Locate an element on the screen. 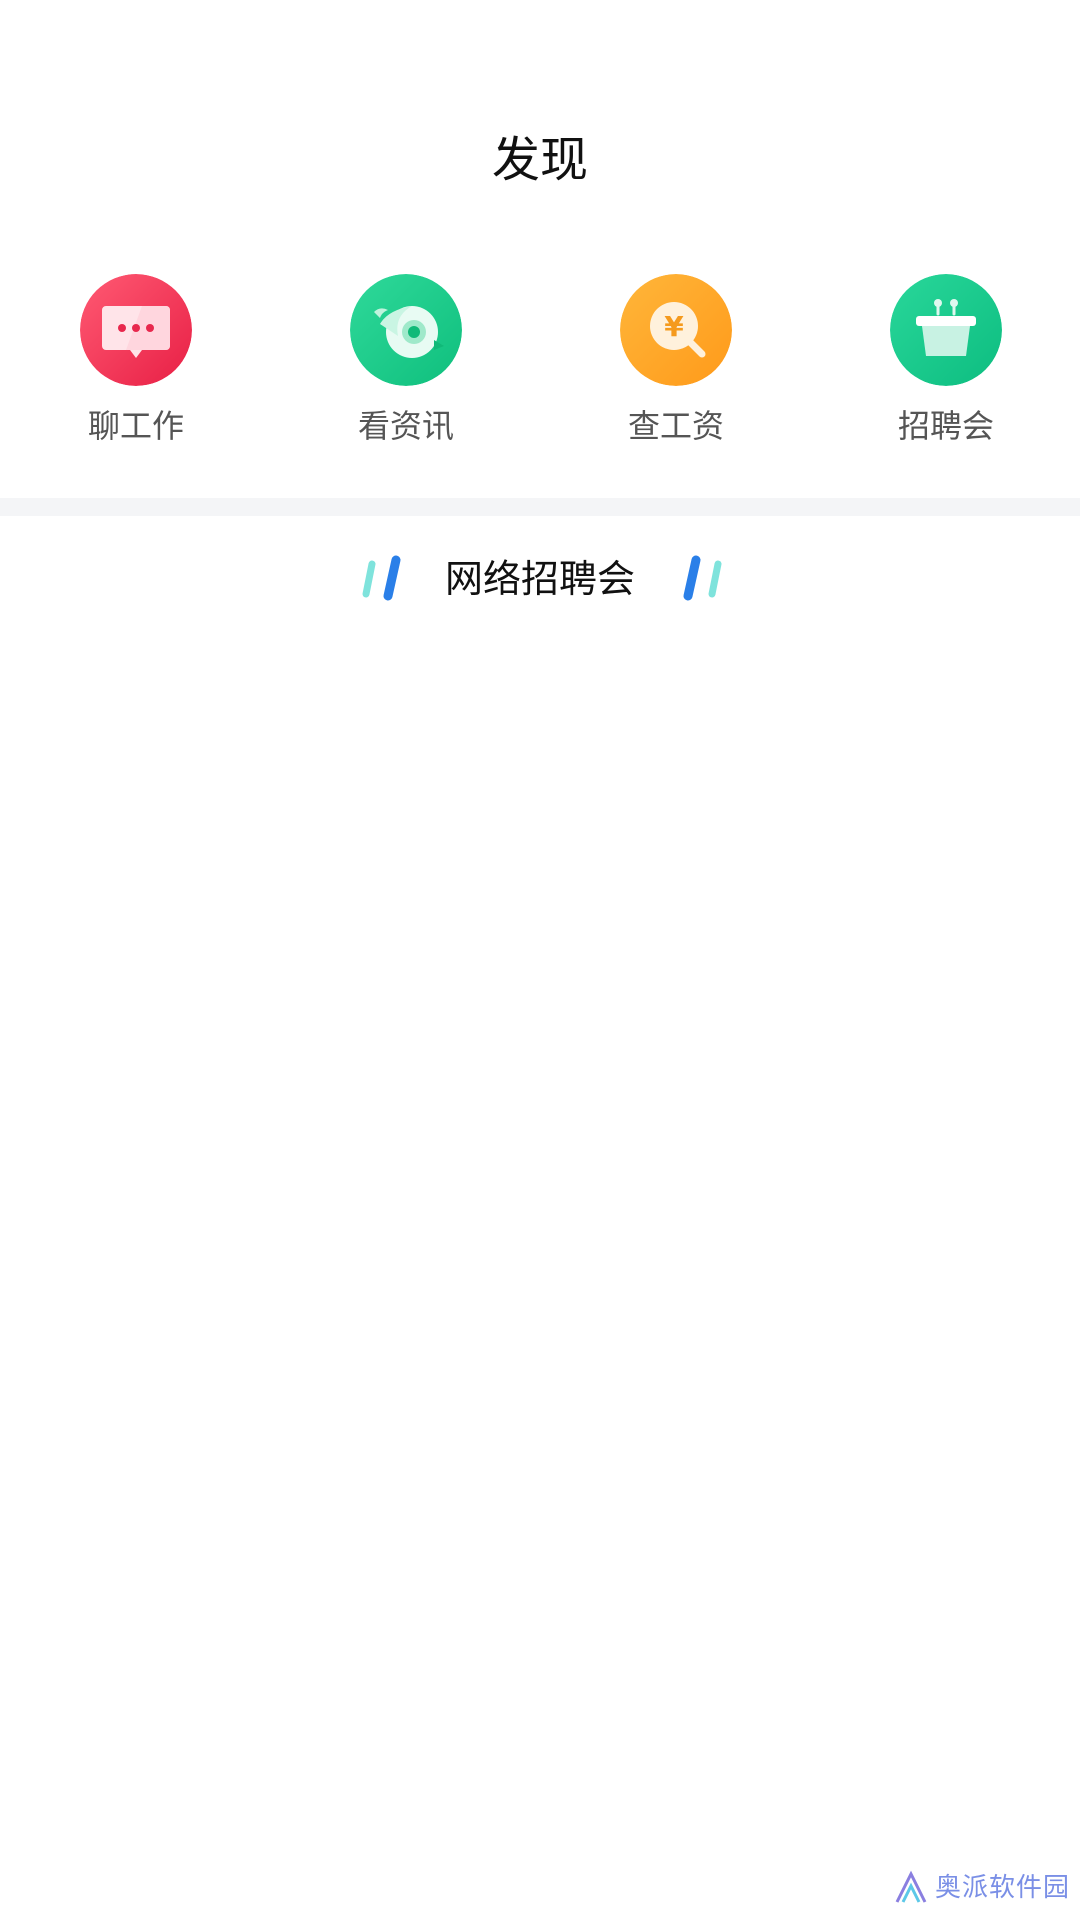  salary-search-icon: ¥ is located at coordinates (676, 330).